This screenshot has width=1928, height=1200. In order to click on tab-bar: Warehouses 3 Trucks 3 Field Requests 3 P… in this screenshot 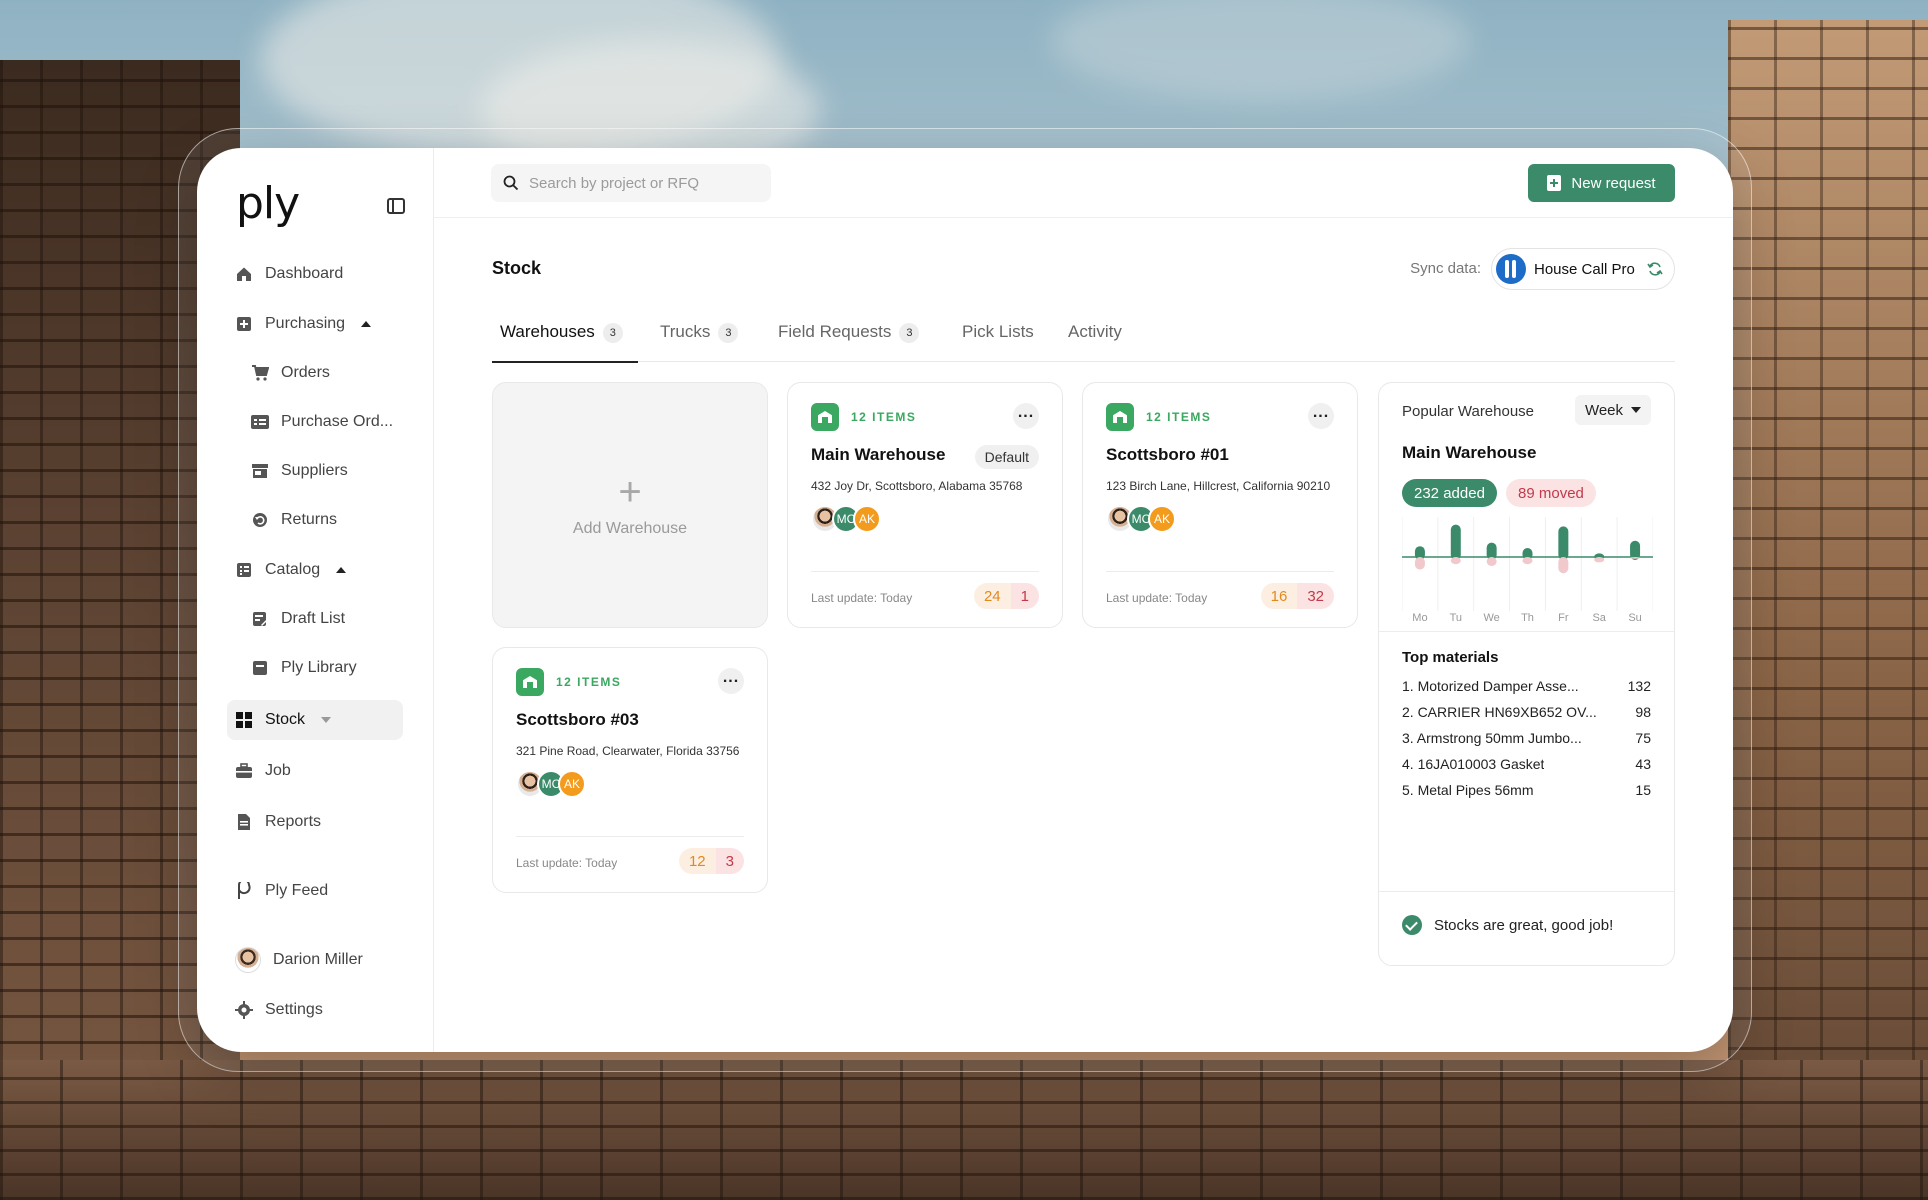, I will do `click(1083, 341)`.